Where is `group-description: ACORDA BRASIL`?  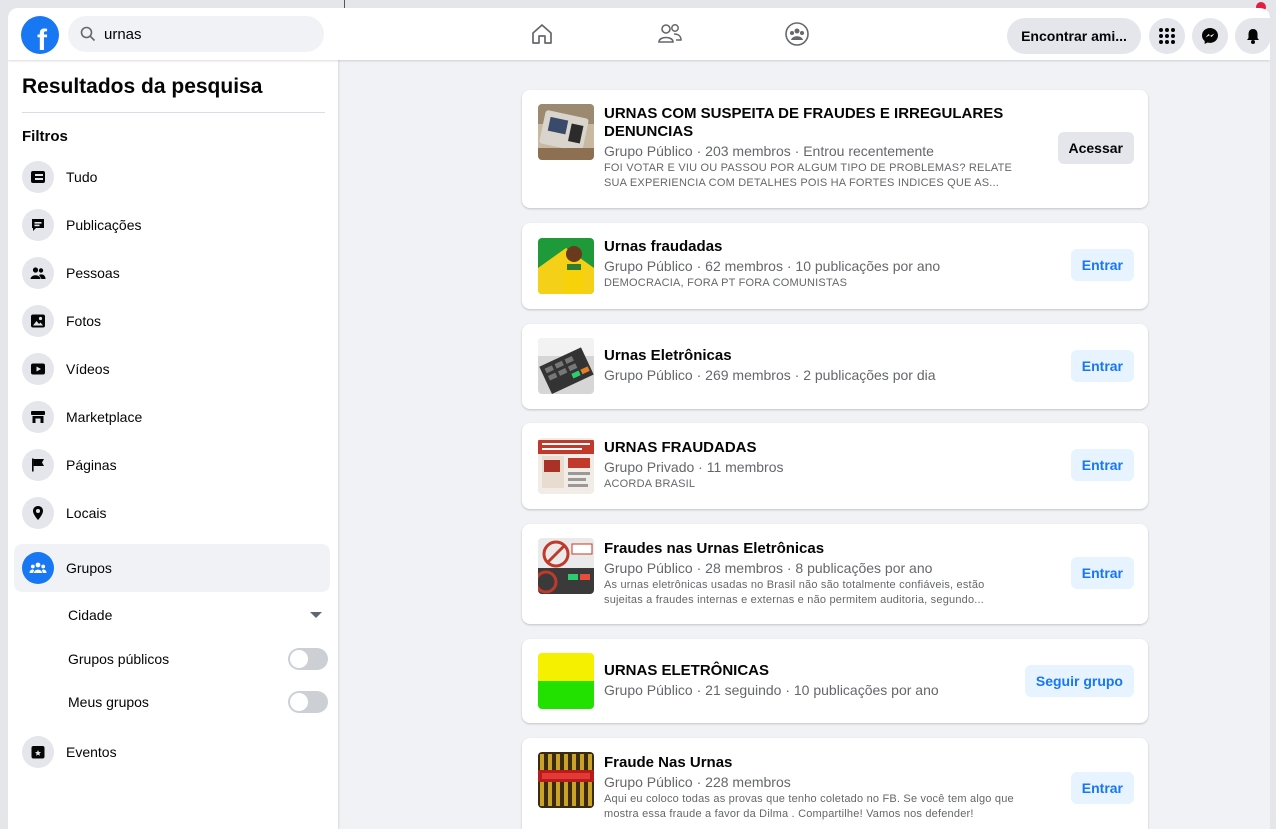
group-description: ACORDA BRASIL is located at coordinates (650, 484).